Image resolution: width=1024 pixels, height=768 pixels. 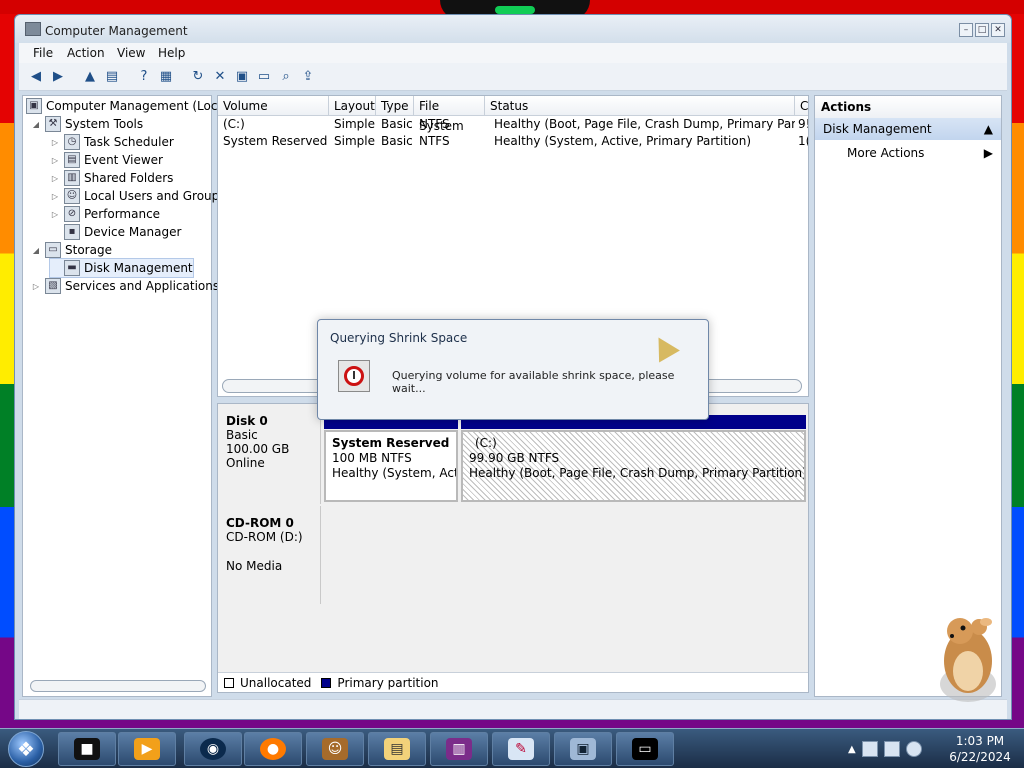 I want to click on tray-volume-icon, so click(x=913, y=749).